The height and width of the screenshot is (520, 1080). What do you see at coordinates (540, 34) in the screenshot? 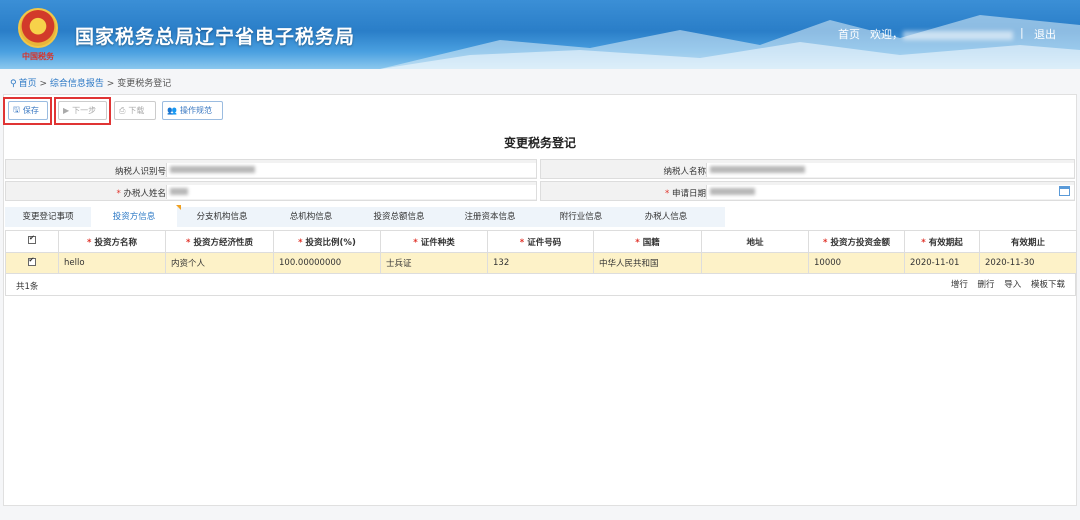
I see `header-banner: 中国税务 国家税务总局辽宁省电子税务局 首页 欢迎， | 退出` at bounding box center [540, 34].